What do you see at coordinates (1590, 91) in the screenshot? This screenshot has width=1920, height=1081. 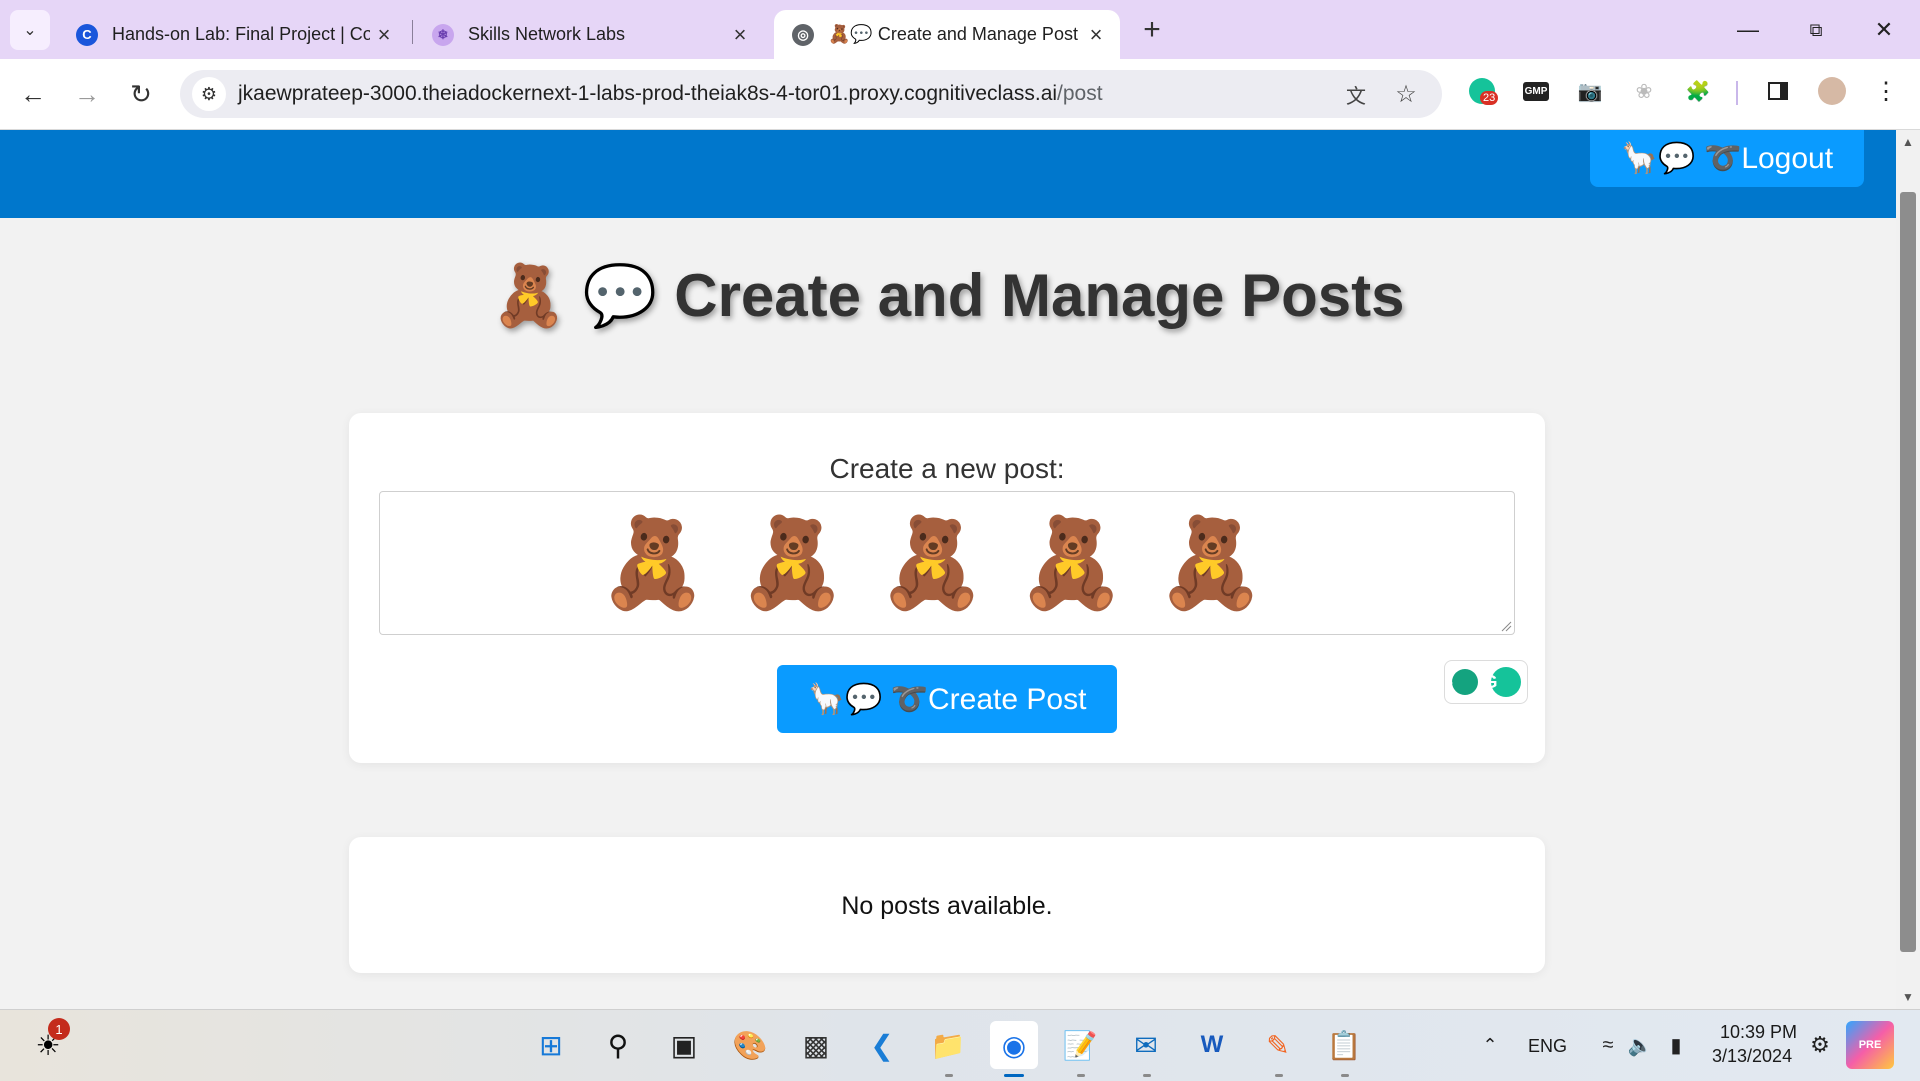 I see `camera-extension-icon: 📷` at bounding box center [1590, 91].